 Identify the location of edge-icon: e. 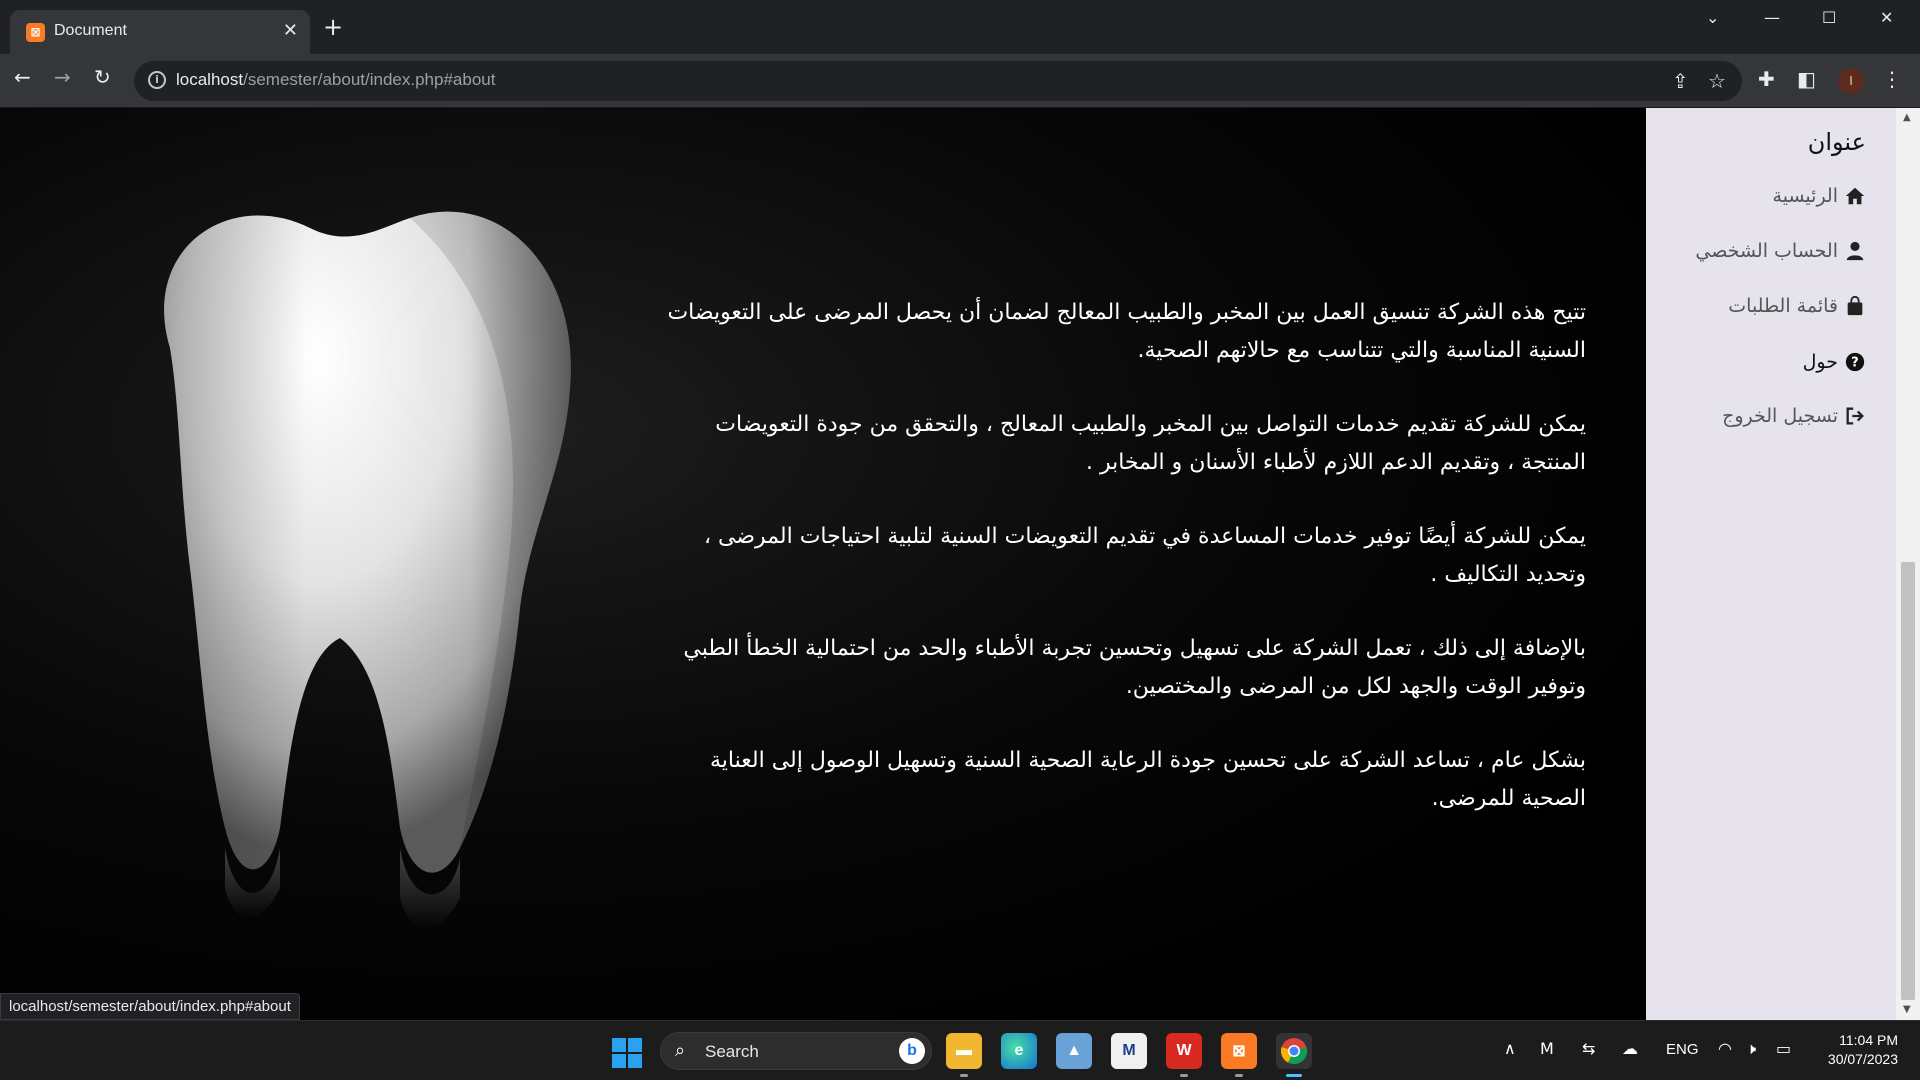
(1019, 1051).